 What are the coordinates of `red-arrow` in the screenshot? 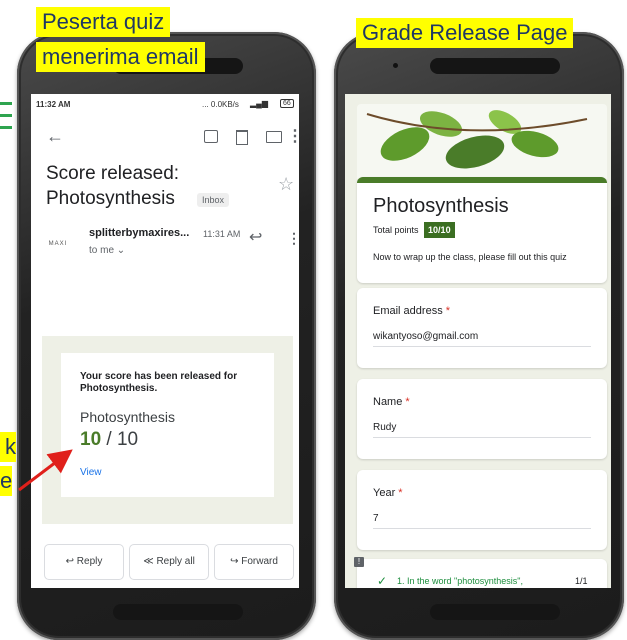 It's located at (45, 470).